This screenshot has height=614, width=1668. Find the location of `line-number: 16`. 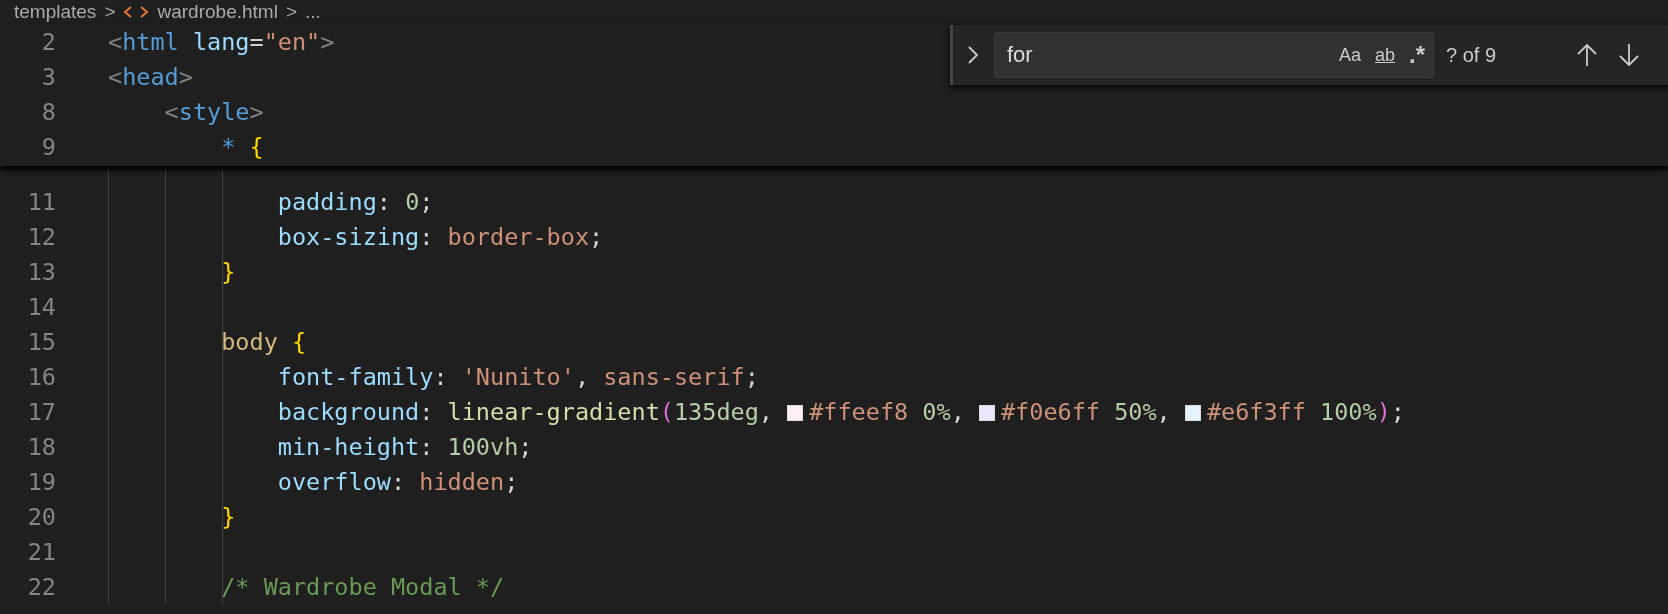

line-number: 16 is located at coordinates (41, 376).